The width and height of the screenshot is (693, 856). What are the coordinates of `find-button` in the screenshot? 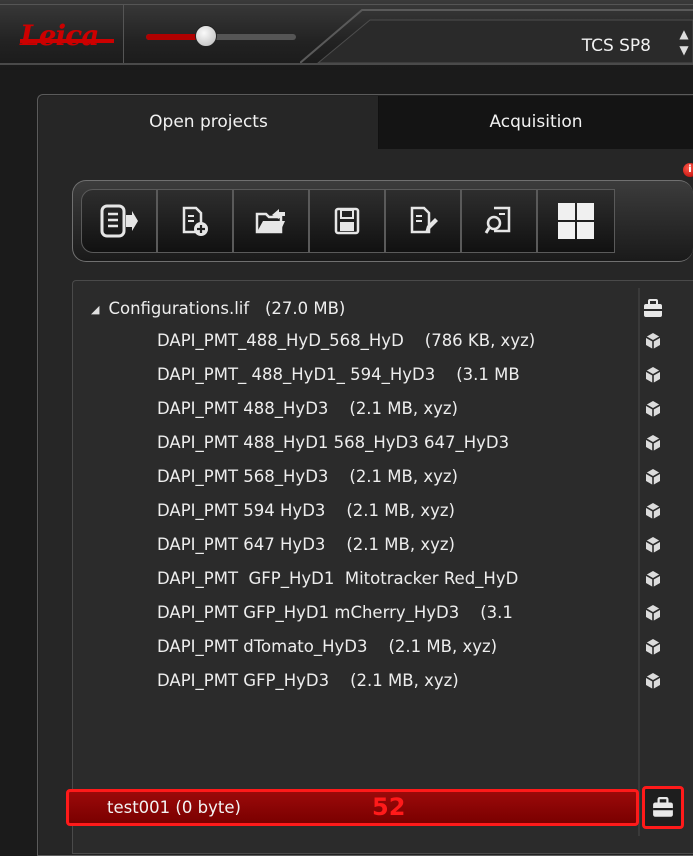 It's located at (499, 221).